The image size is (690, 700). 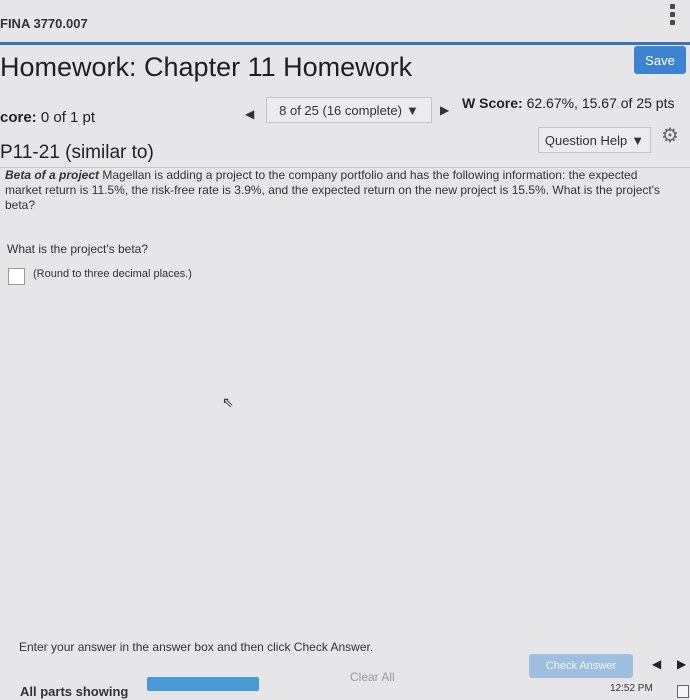 What do you see at coordinates (18, 117) in the screenshot?
I see `score-label: core:` at bounding box center [18, 117].